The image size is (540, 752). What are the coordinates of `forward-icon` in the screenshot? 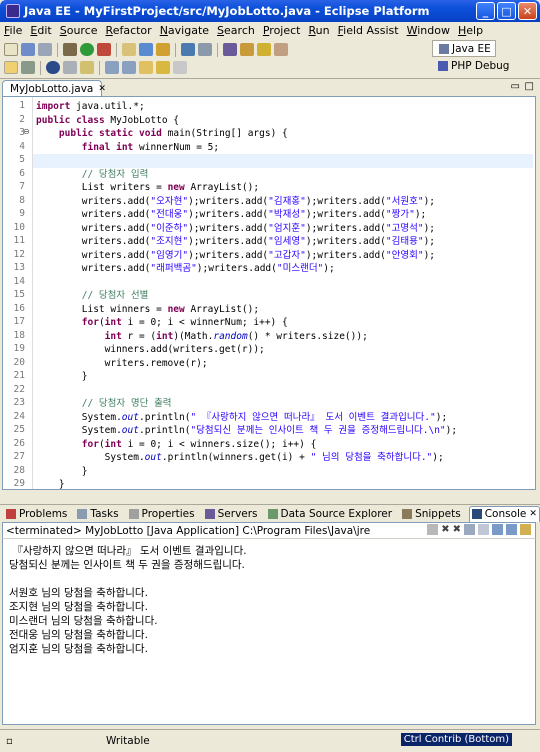 It's located at (180, 67).